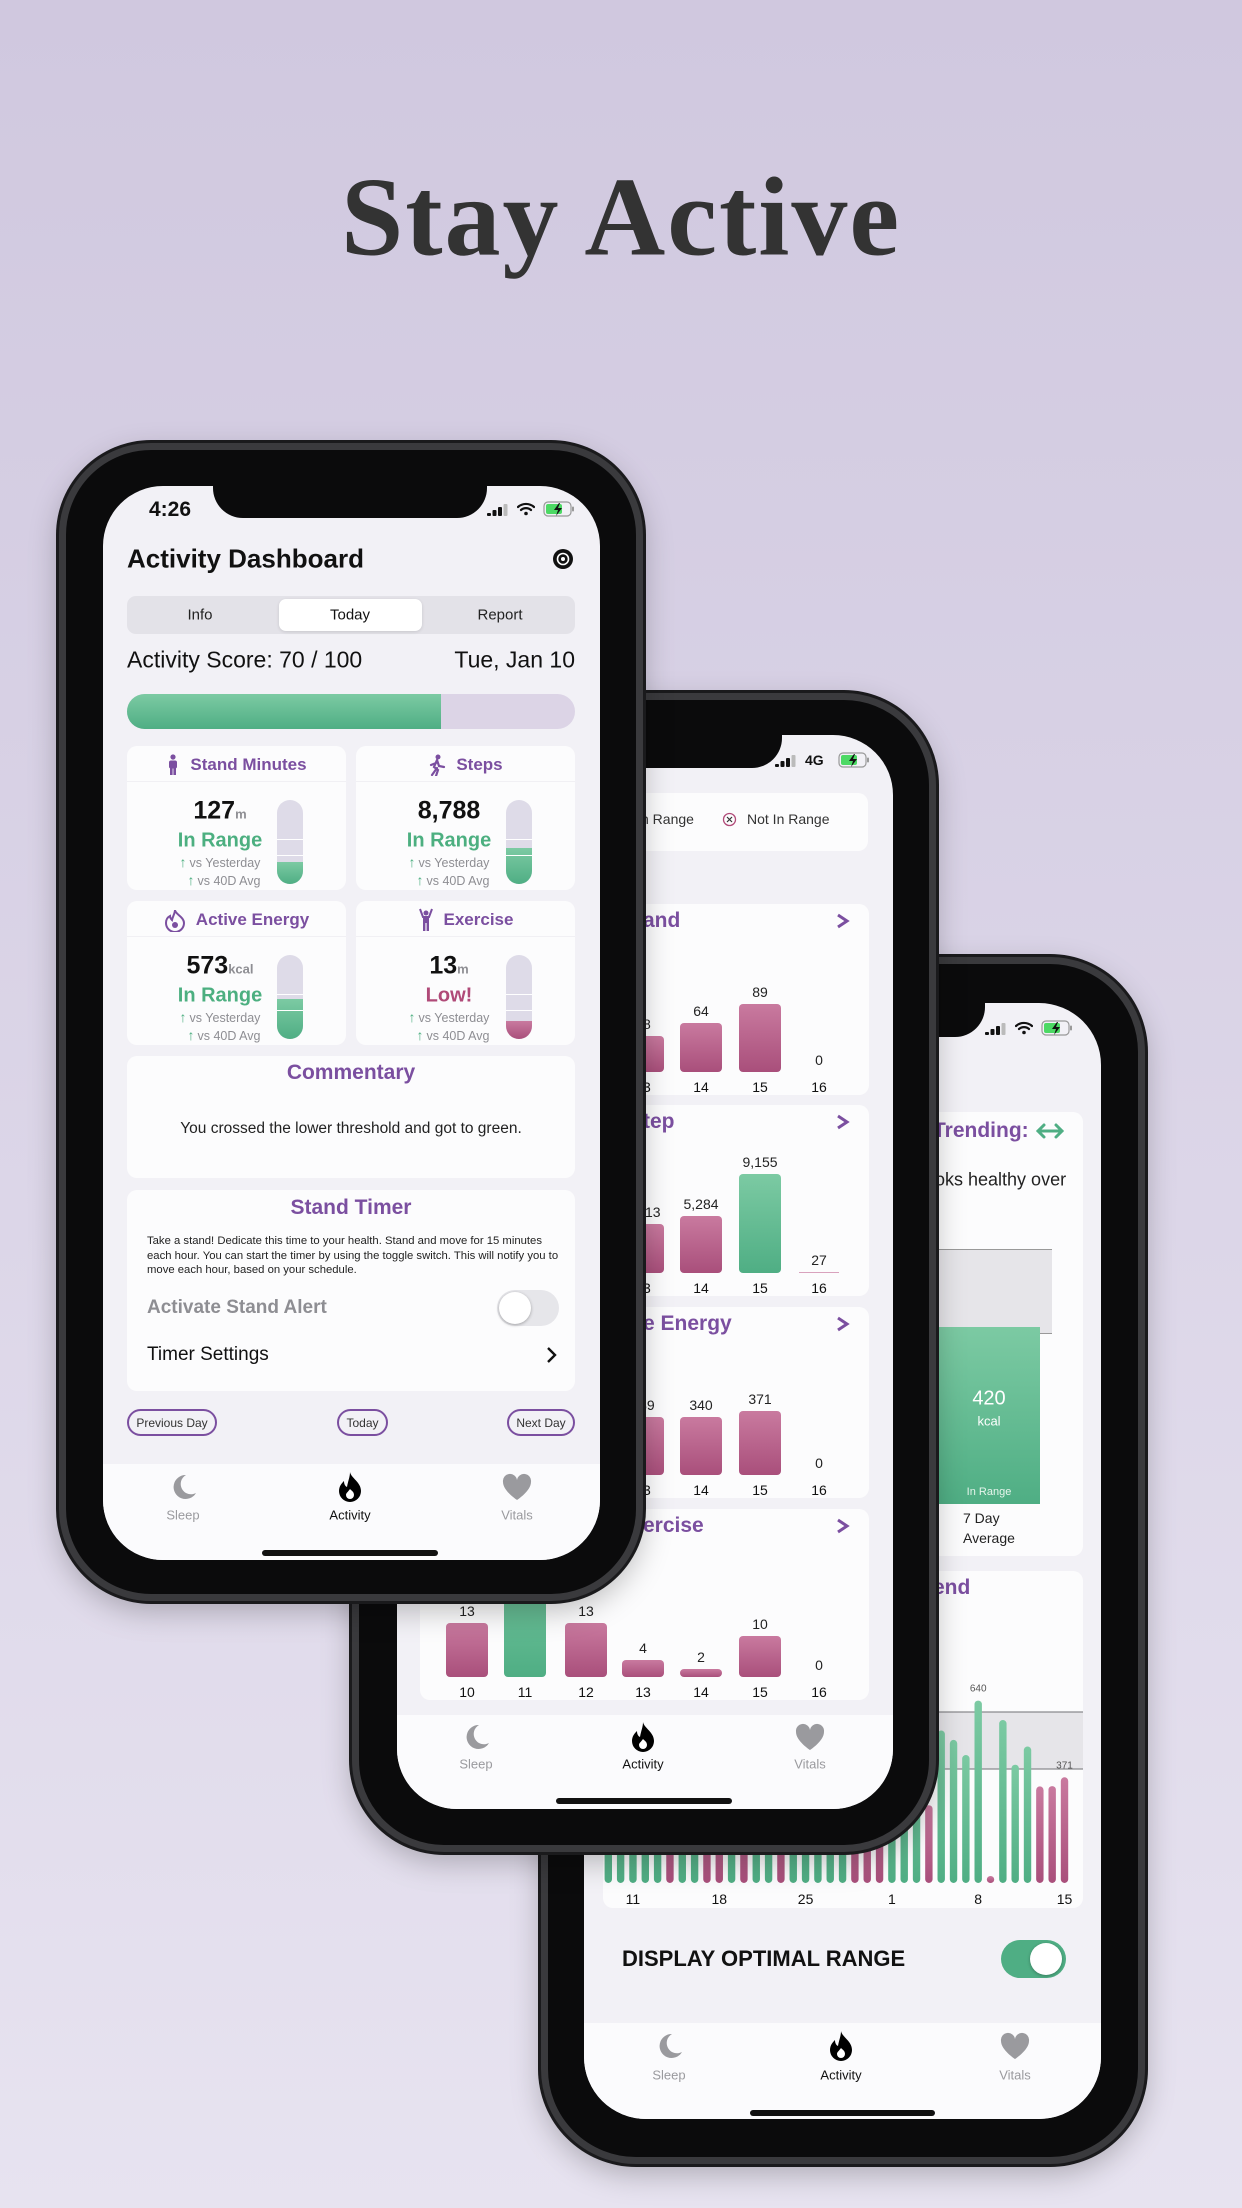  I want to click on metric-card-exercise: Exercise 13m Low! ↑ vs Yesterday ↑ vs 40D Avg, so click(465, 973).